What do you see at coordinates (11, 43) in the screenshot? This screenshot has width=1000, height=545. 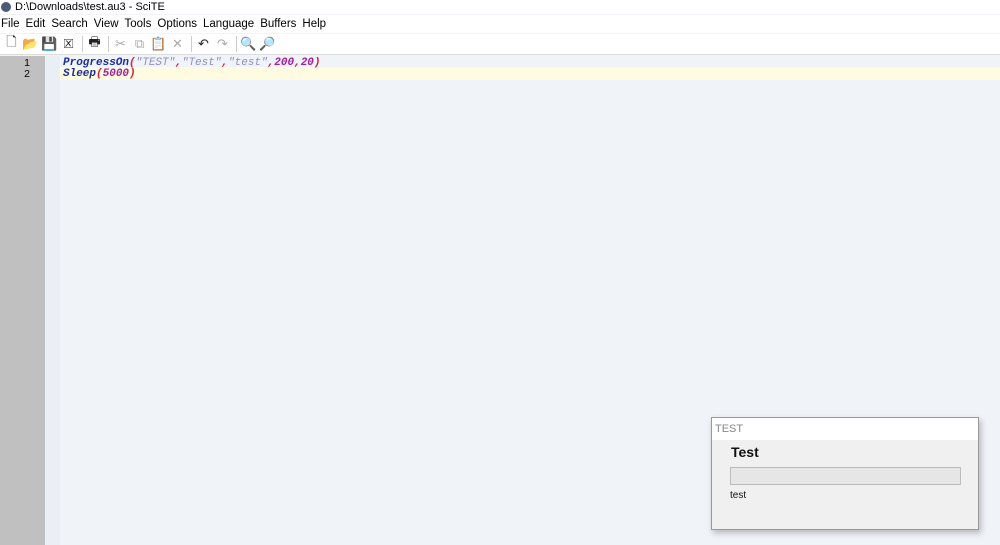 I see `new-file-icon: 🗋` at bounding box center [11, 43].